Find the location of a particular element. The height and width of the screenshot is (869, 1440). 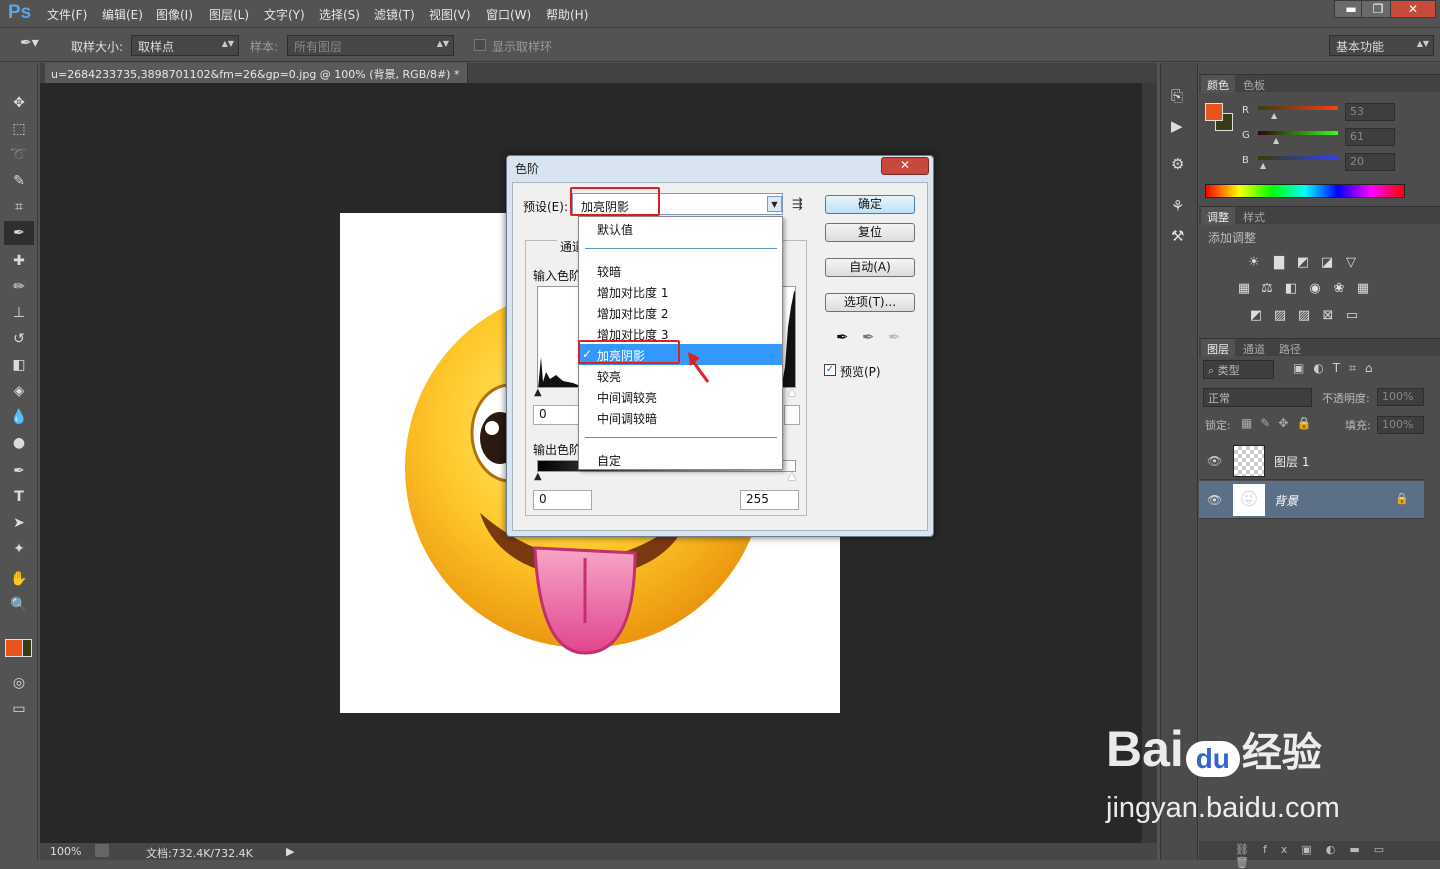

layer-name: 图层 1 is located at coordinates (1291, 461).